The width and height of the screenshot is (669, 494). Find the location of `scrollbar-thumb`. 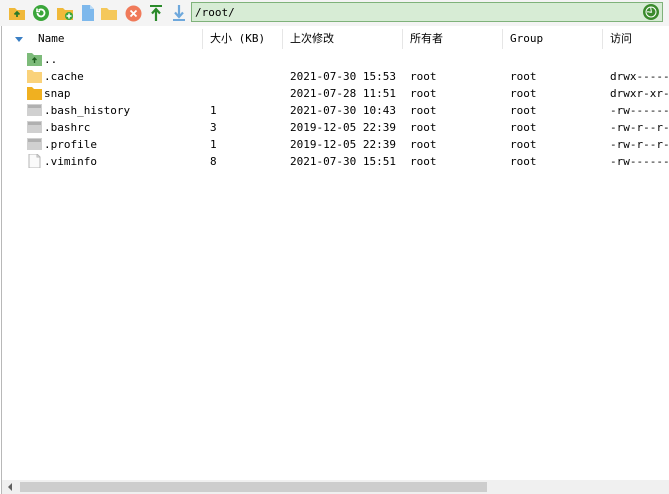

scrollbar-thumb is located at coordinates (253, 487).